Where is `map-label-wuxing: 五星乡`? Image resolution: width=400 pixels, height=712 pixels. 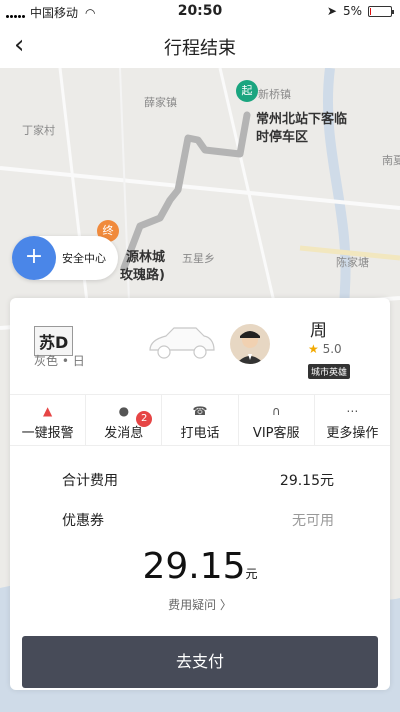
map-label-wuxing: 五星乡 is located at coordinates (198, 258).